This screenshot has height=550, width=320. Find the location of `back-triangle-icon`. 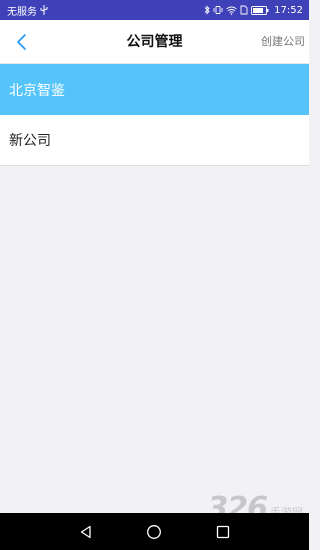

back-triangle-icon is located at coordinates (86, 532).